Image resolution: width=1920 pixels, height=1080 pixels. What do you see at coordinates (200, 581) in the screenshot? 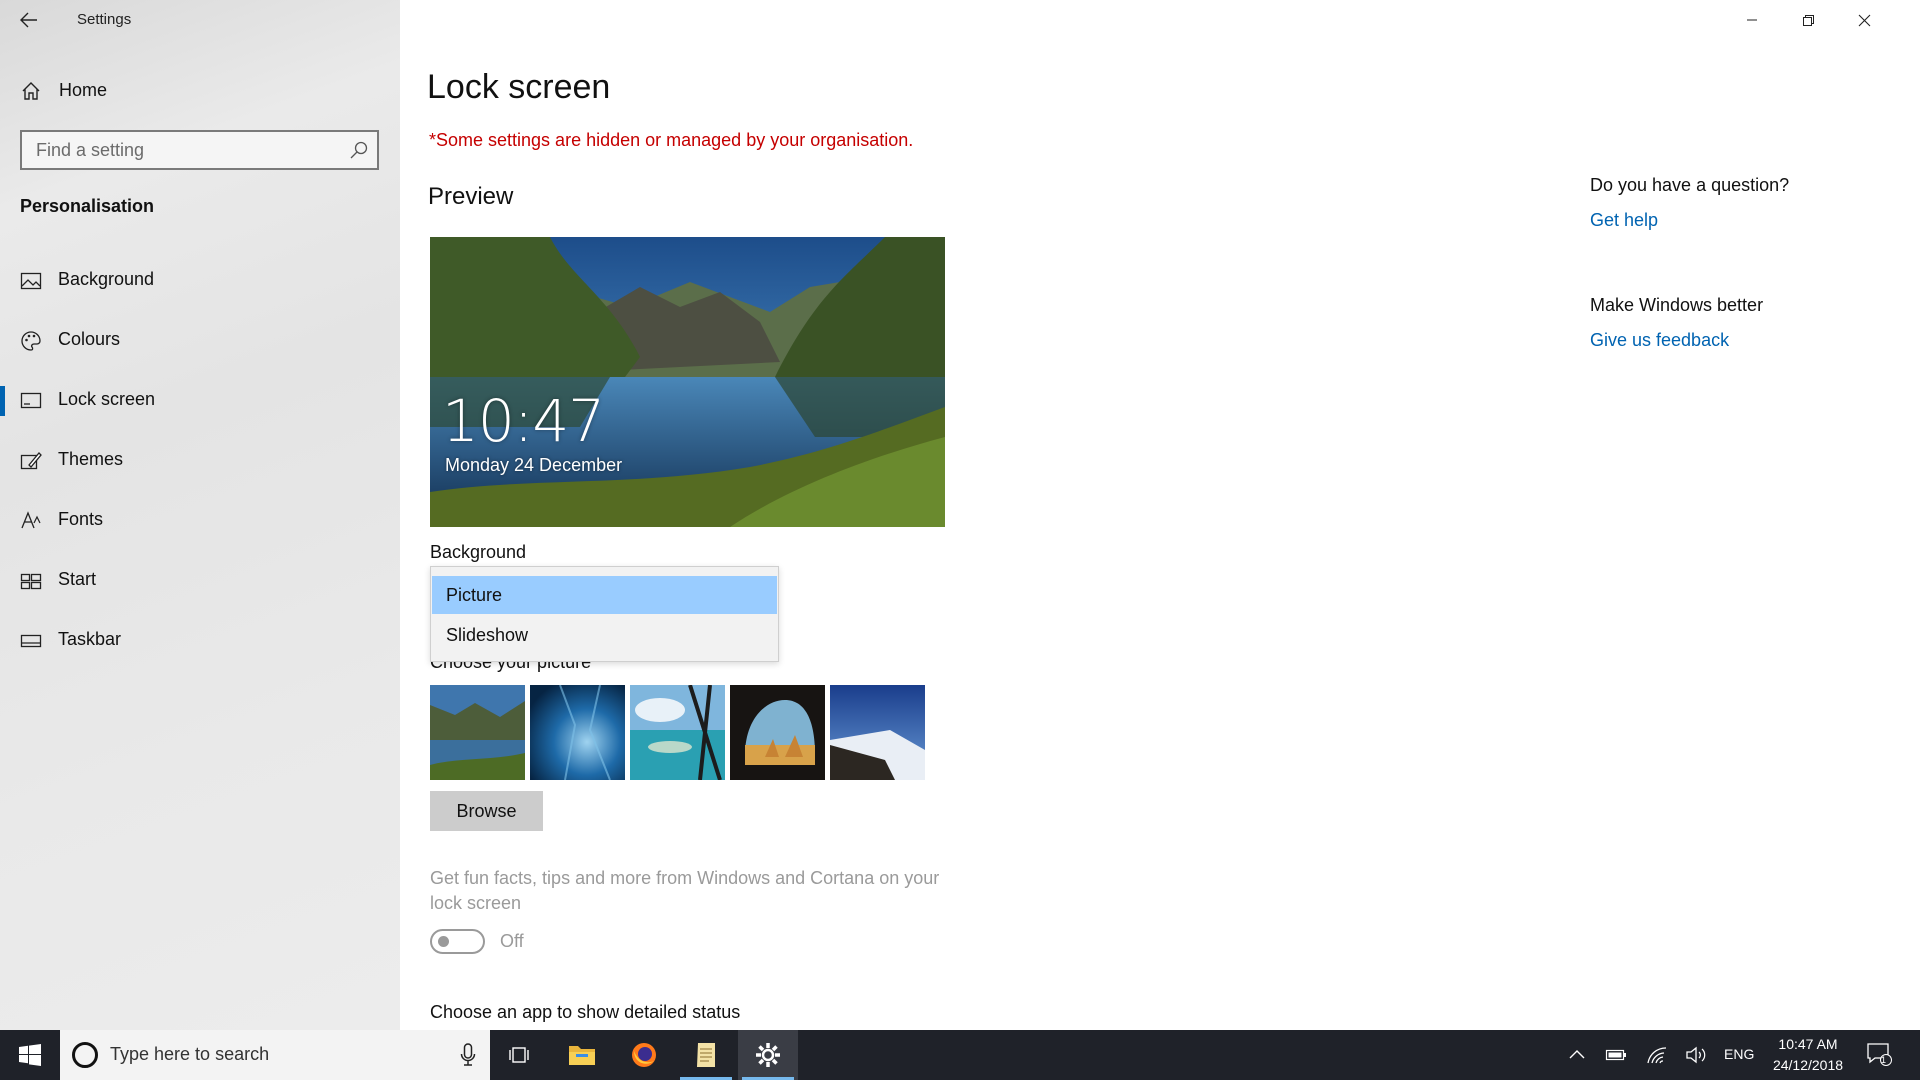
I see `sidebar-item-start: Start` at bounding box center [200, 581].